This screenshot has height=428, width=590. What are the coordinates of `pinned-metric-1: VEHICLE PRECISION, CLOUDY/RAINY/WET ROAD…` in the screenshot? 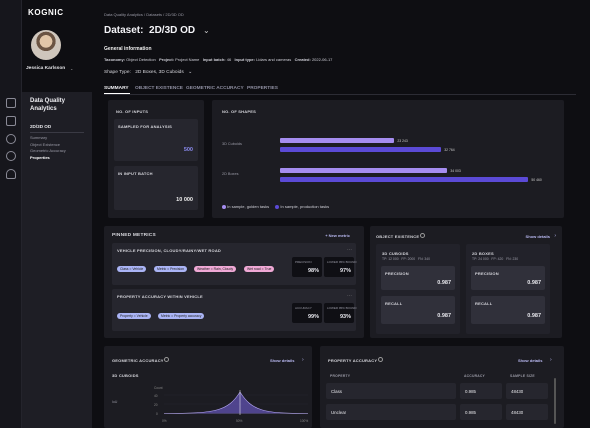 It's located at (234, 264).